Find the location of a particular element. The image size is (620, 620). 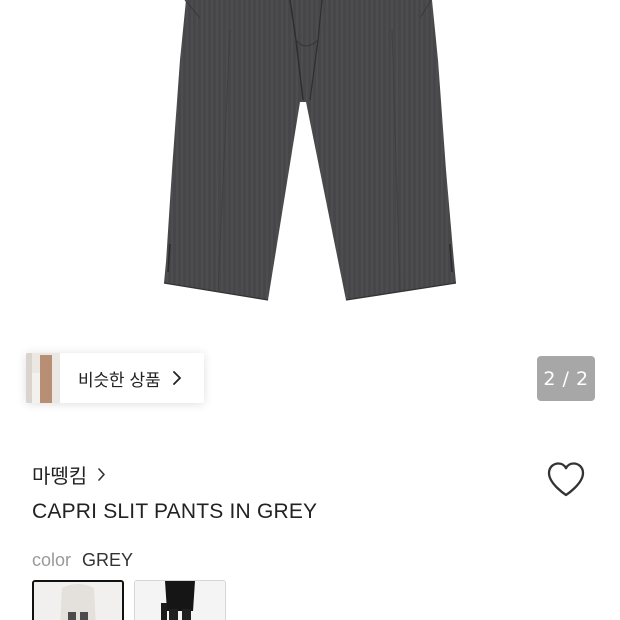

brand-link: 마뗑킴 is located at coordinates (69, 474).